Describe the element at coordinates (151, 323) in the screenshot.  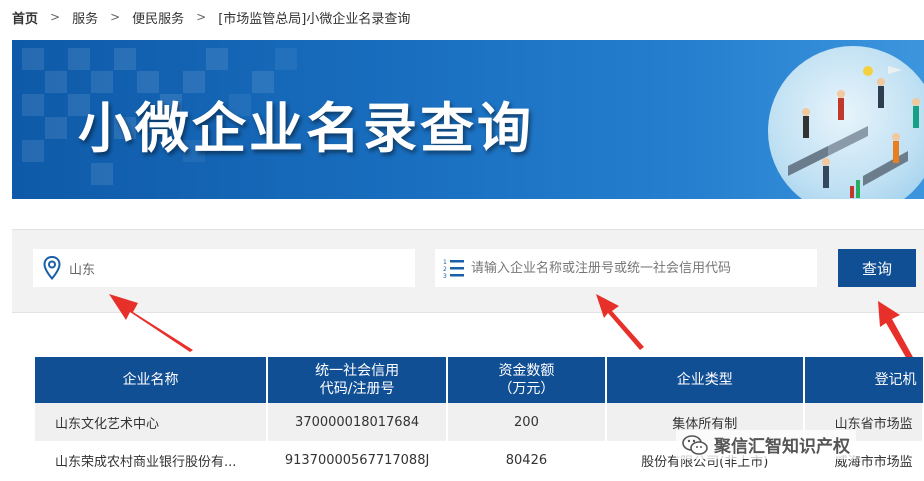
I see `annotation-arrow-region` at that location.